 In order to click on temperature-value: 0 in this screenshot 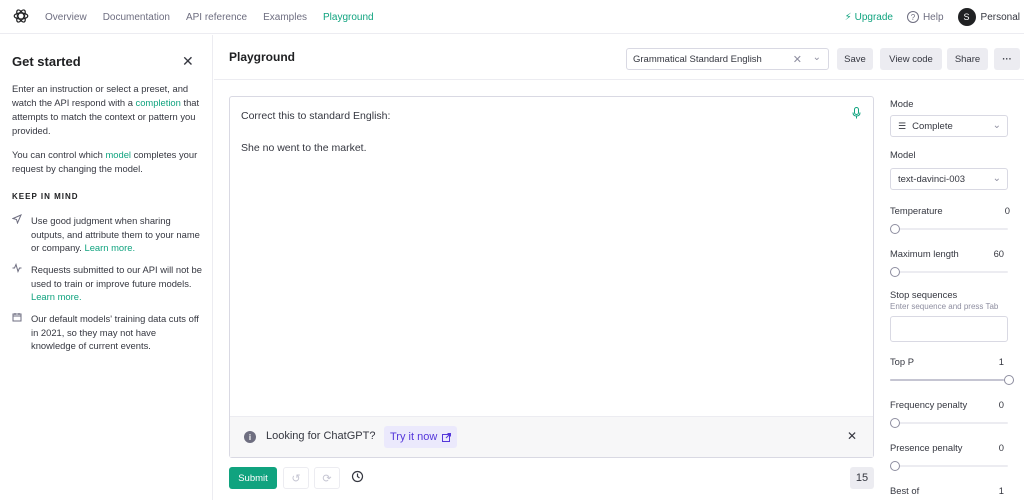, I will do `click(1007, 210)`.